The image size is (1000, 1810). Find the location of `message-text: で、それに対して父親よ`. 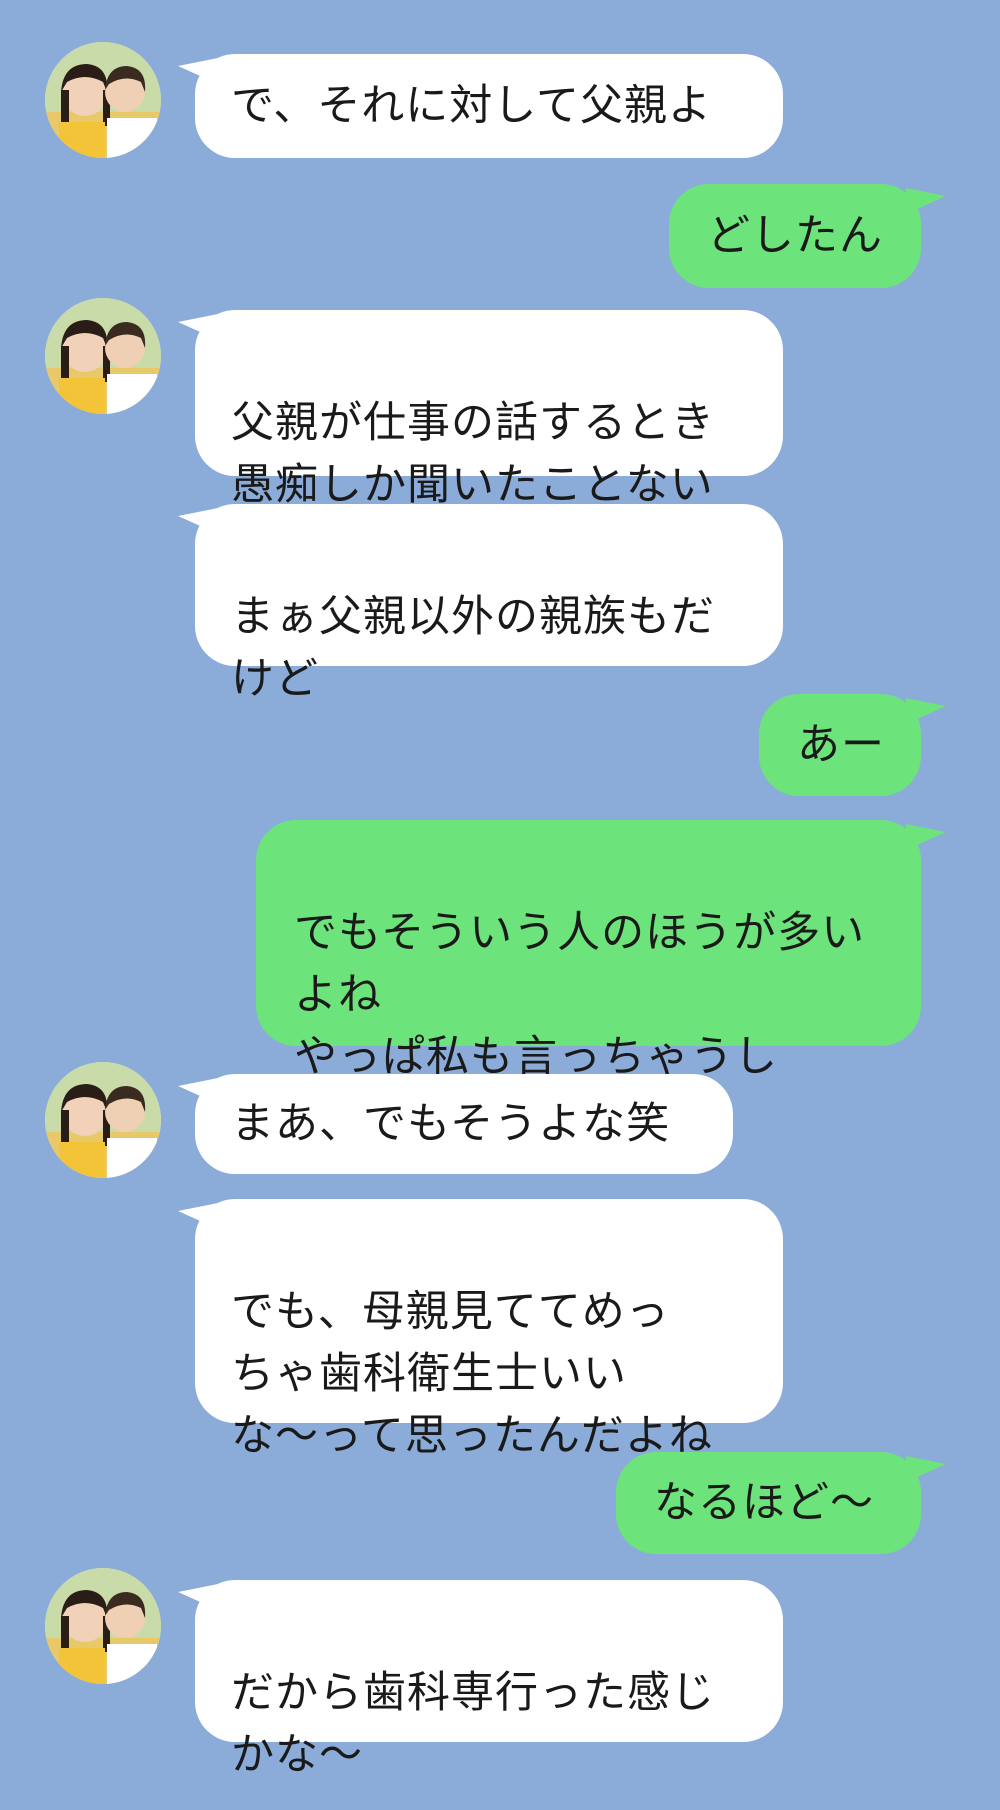

message-text: で、それに対して父親よ is located at coordinates (471, 106).